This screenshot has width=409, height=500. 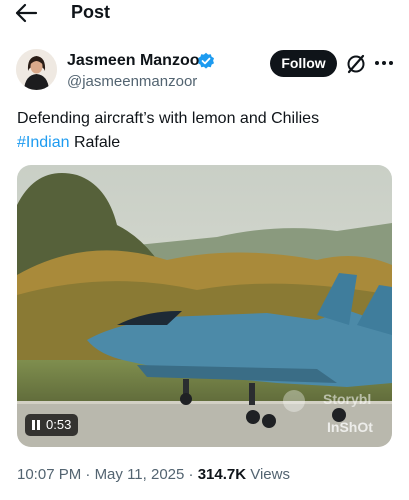 What do you see at coordinates (222, 474) in the screenshot?
I see `views-count: 314.7K` at bounding box center [222, 474].